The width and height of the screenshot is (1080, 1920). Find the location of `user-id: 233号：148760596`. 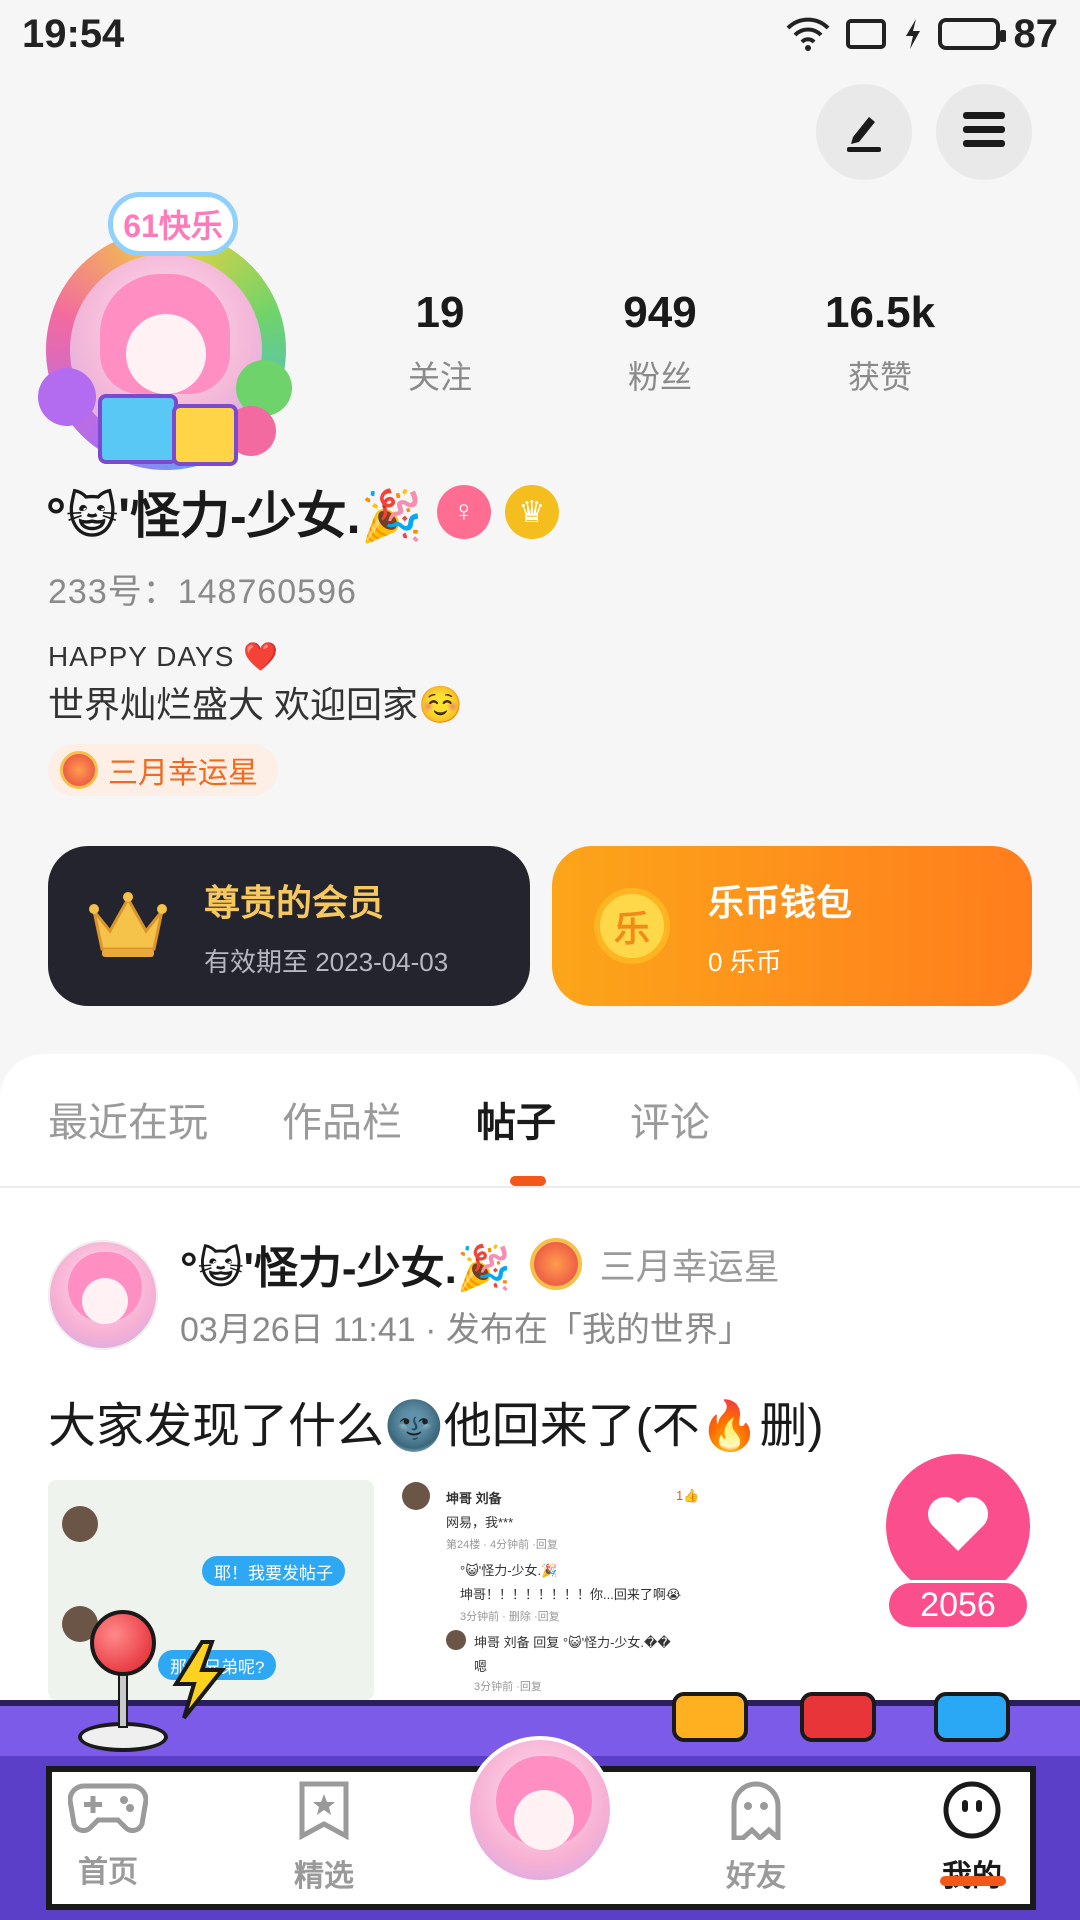

user-id: 233号：148760596 is located at coordinates (202, 592).